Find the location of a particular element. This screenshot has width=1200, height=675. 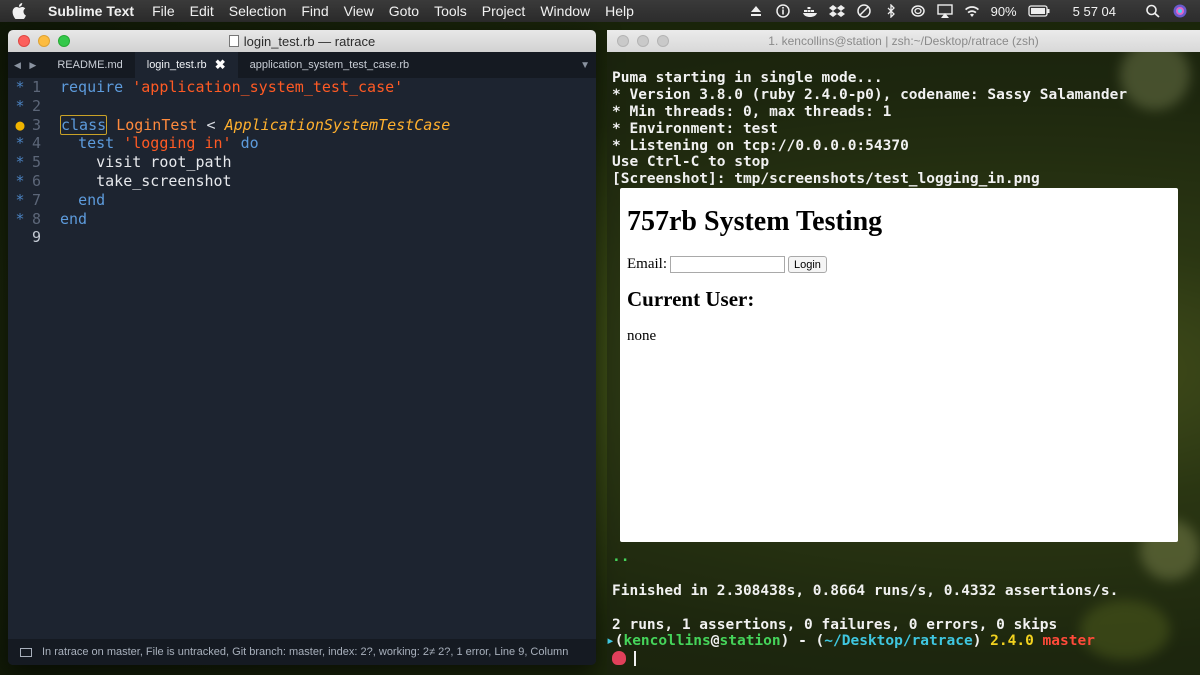

tab-readme: README.md is located at coordinates (89, 65).